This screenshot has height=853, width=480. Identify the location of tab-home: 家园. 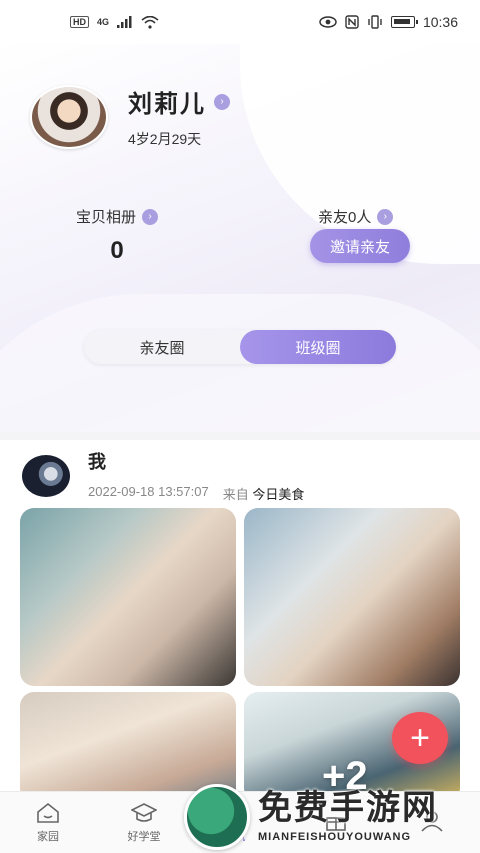
(48, 822).